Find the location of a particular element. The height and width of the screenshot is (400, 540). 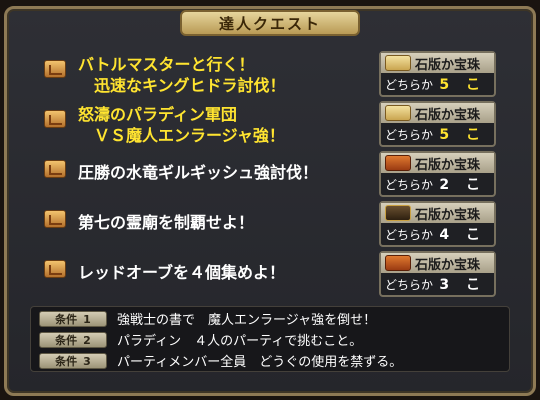

quest-title: 第七の霊廟を制覇せよ！ is located at coordinates (166, 222).